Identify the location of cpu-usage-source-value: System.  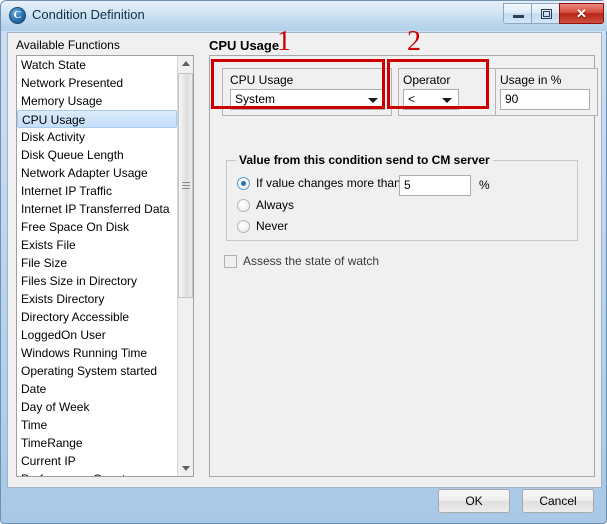
(255, 99).